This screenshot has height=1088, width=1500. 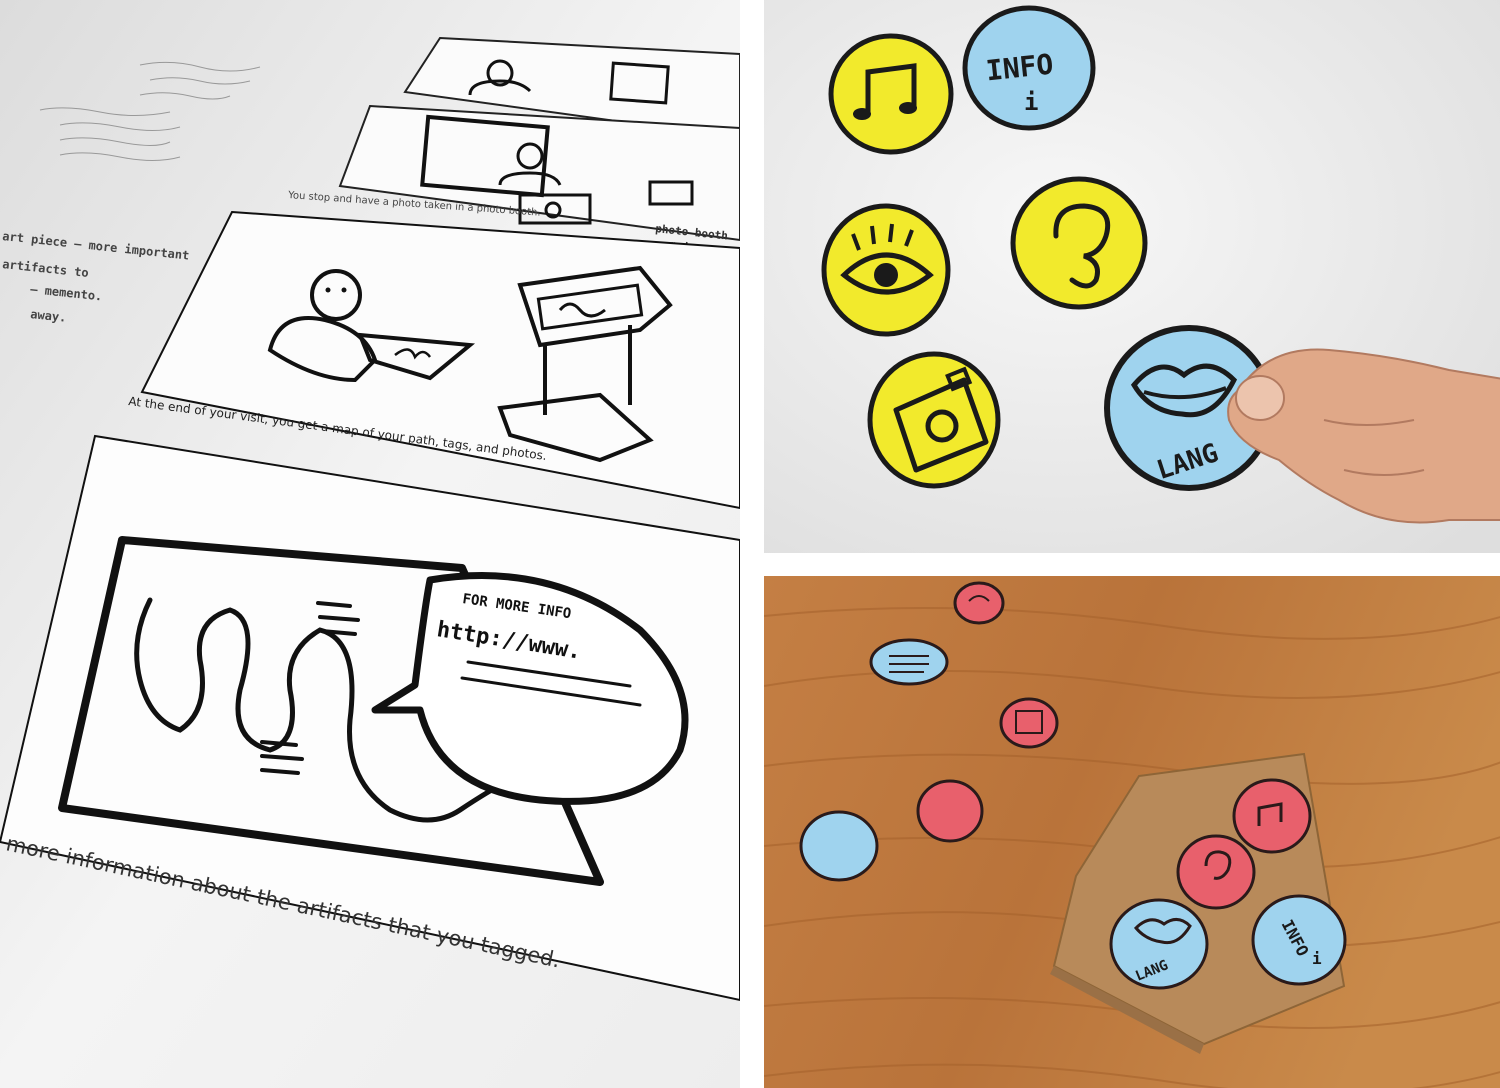 I want to click on lang-sticker: LANG, so click(x=1159, y=944).